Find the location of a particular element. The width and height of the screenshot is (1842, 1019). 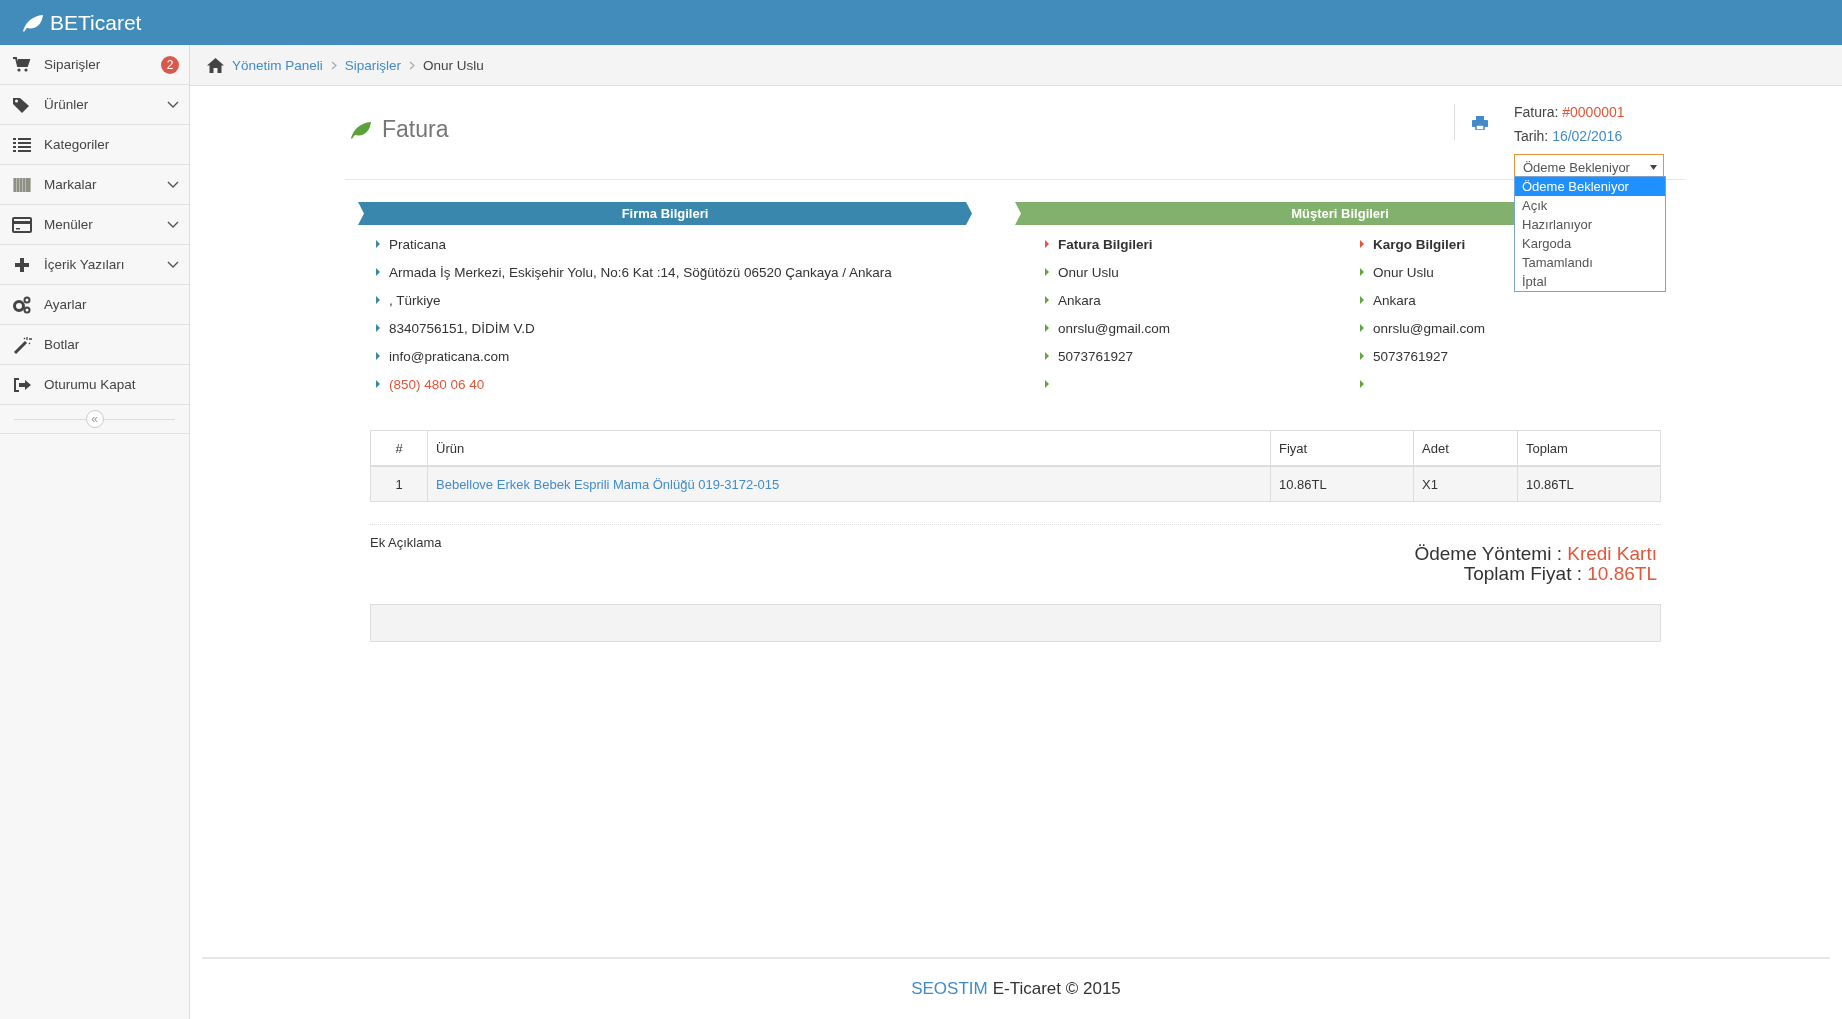

sidebar-item: Siparişler 2 is located at coordinates (94, 65).